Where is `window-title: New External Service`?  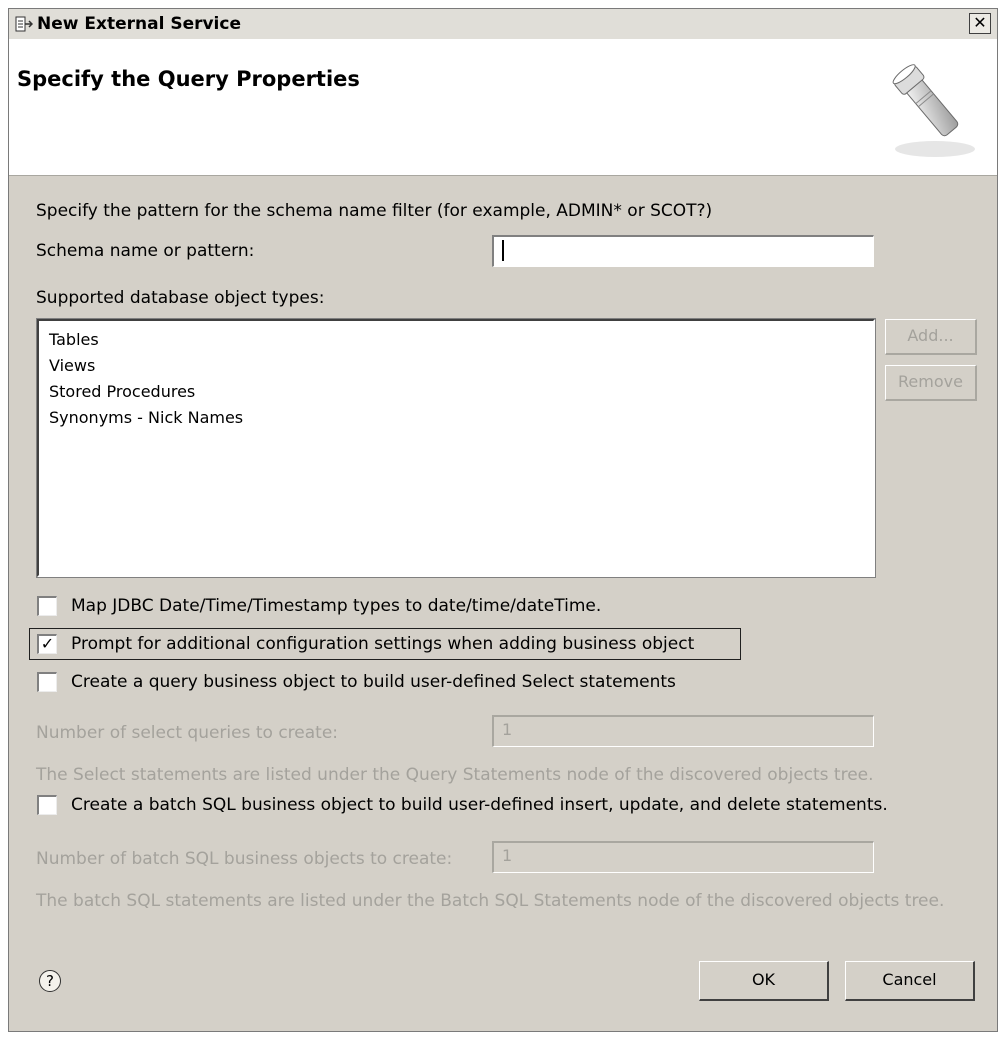
window-title: New External Service is located at coordinates (139, 24).